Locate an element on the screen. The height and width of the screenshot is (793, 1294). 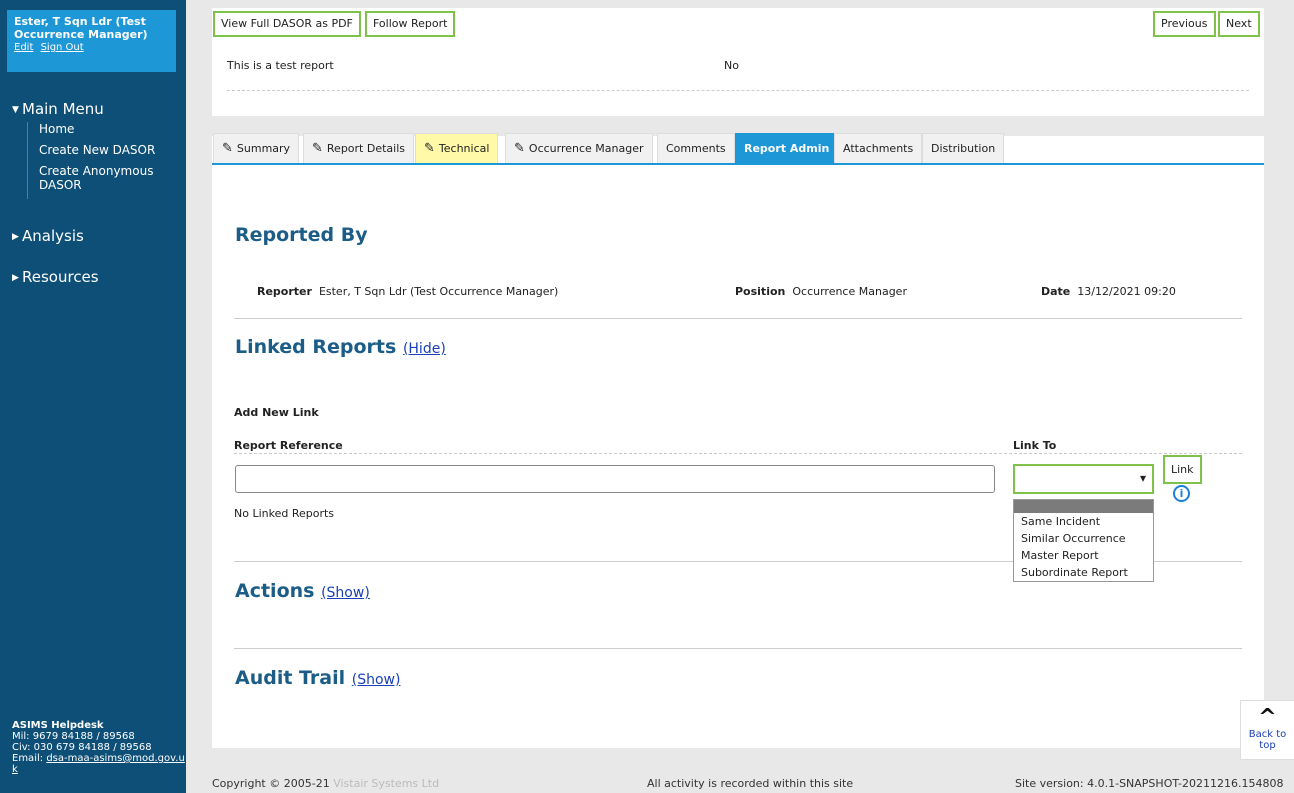
tab-technical: ✎ Technical is located at coordinates (457, 148).